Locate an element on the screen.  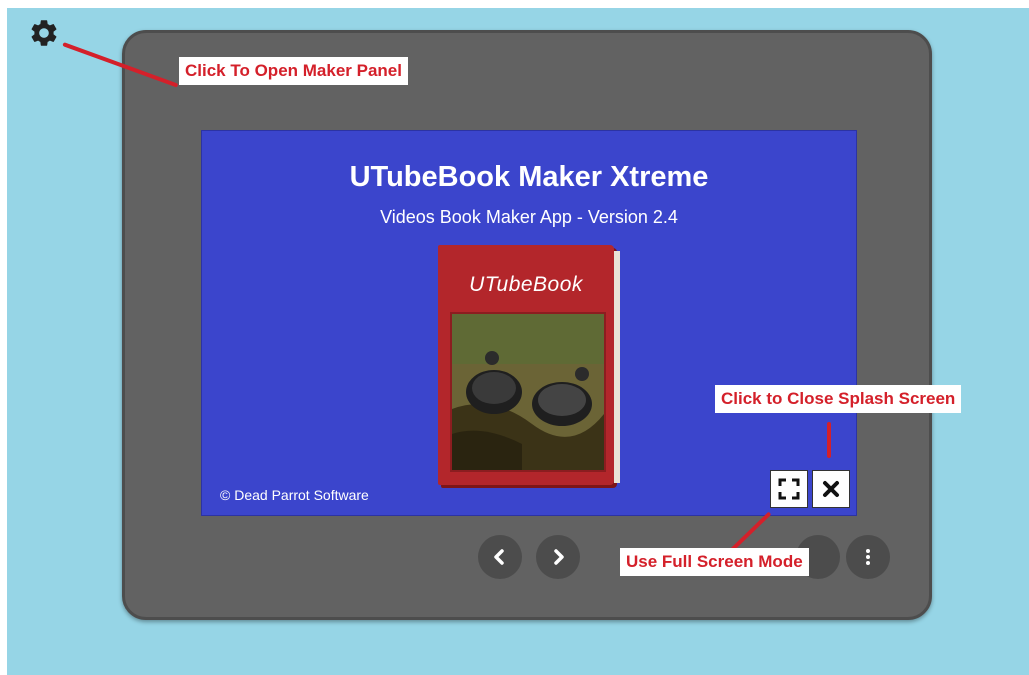
more-options-button is located at coordinates (868, 557).